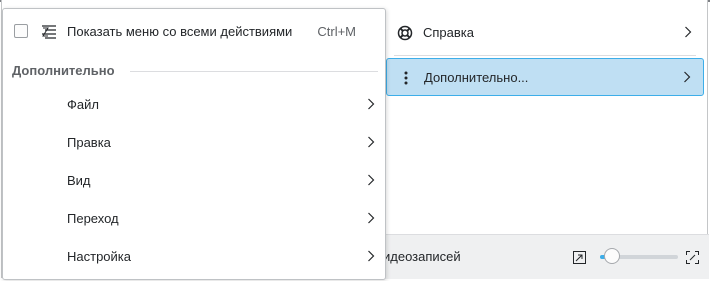  What do you see at coordinates (194, 219) in the screenshot?
I see `submenu-item-go: Переход` at bounding box center [194, 219].